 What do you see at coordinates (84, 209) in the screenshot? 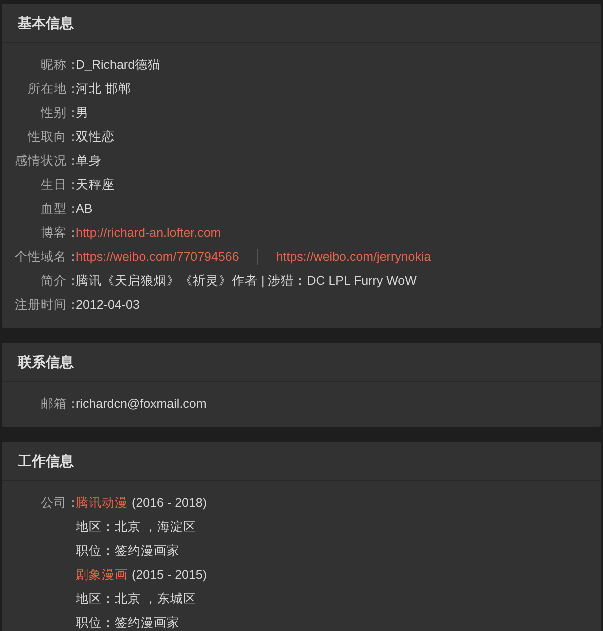
I see `field-value: AB` at bounding box center [84, 209].